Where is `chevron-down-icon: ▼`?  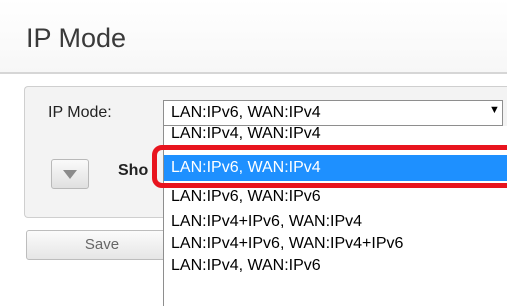 chevron-down-icon: ▼ is located at coordinates (494, 110).